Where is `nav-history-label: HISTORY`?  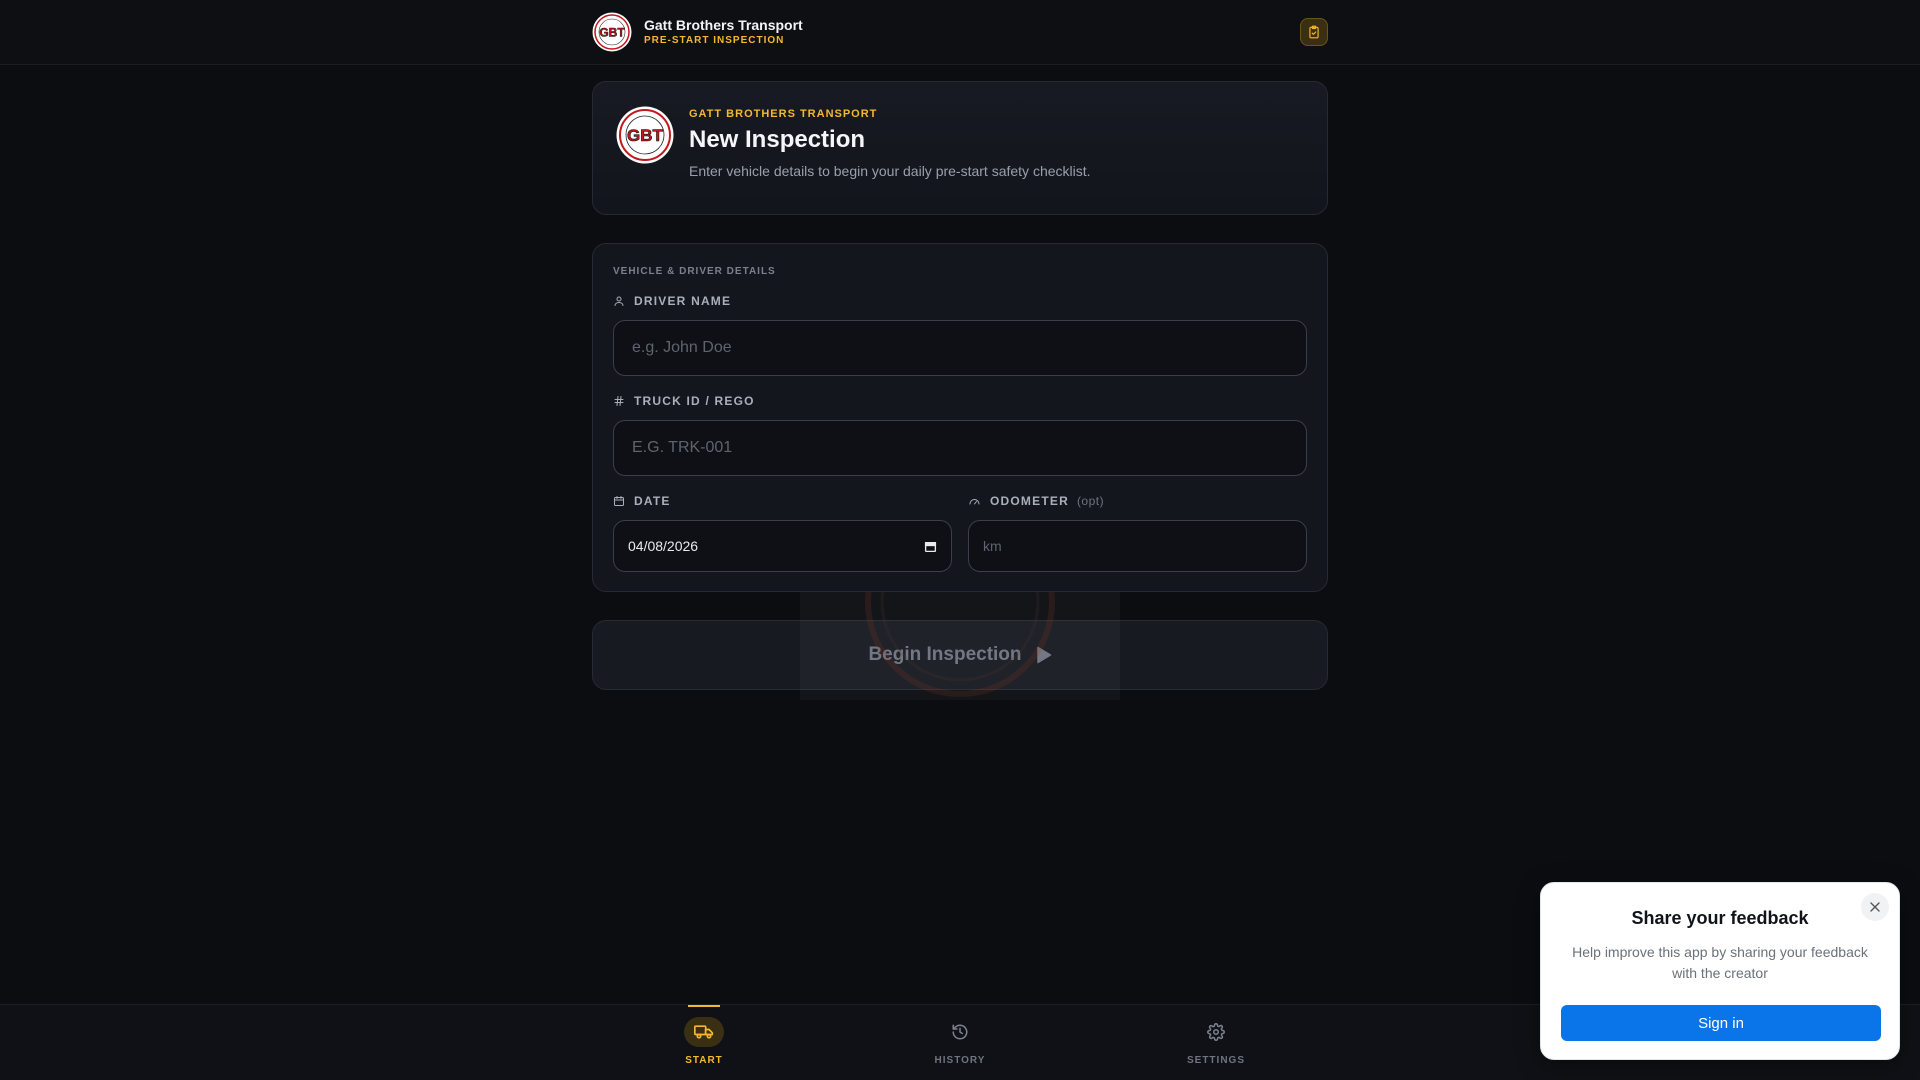
nav-history-label: HISTORY is located at coordinates (960, 1060).